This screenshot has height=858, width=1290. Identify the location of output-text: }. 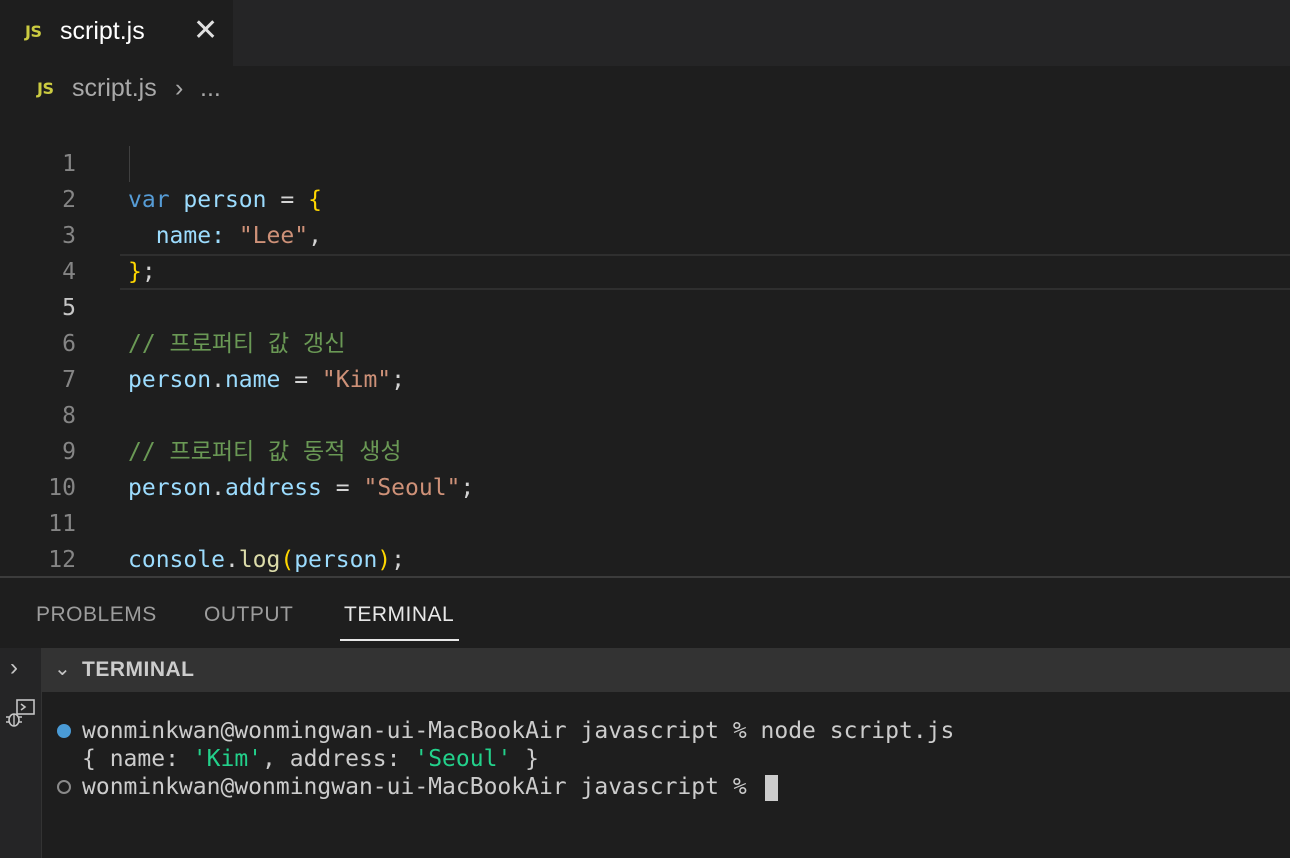
(525, 759).